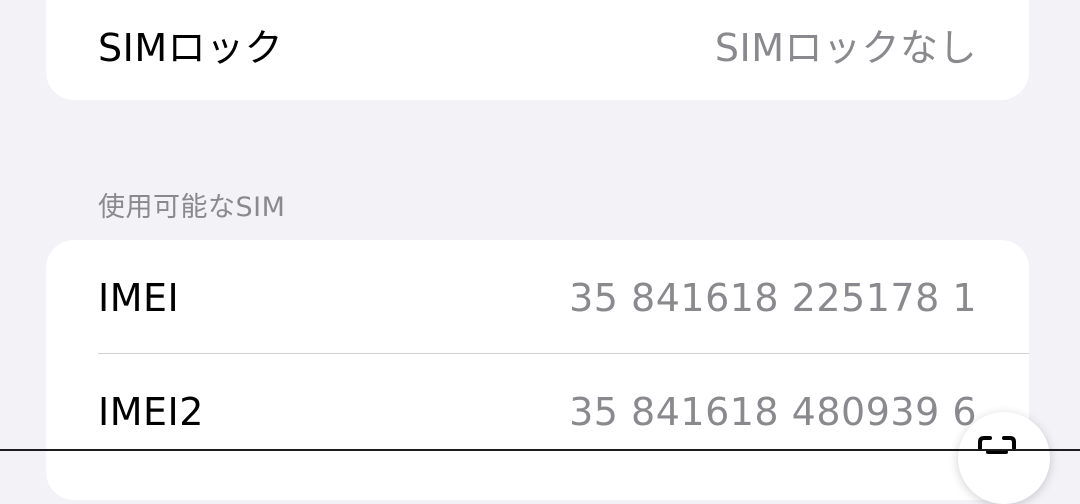 Image resolution: width=1080 pixels, height=504 pixels. What do you see at coordinates (845, 47) in the screenshot?
I see `sim-lock-value: SIMロックなし` at bounding box center [845, 47].